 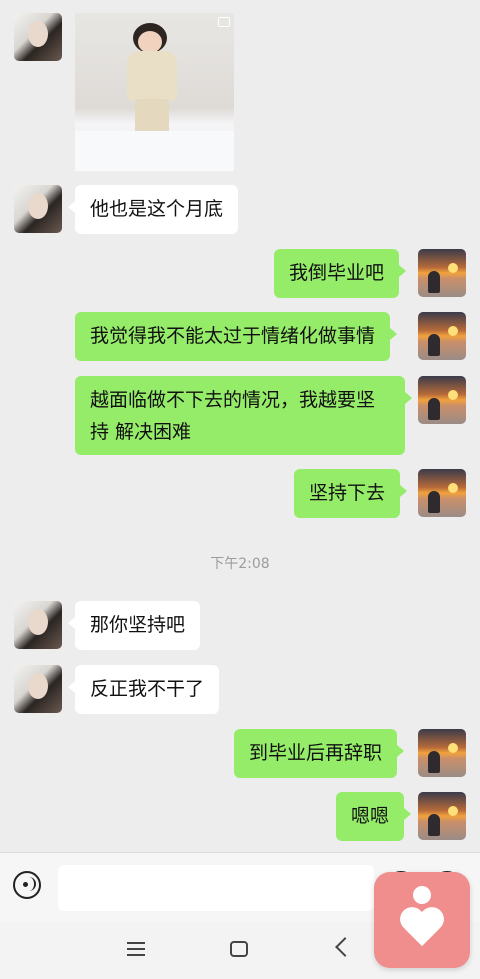 I want to click on image-message, so click(x=154, y=92).